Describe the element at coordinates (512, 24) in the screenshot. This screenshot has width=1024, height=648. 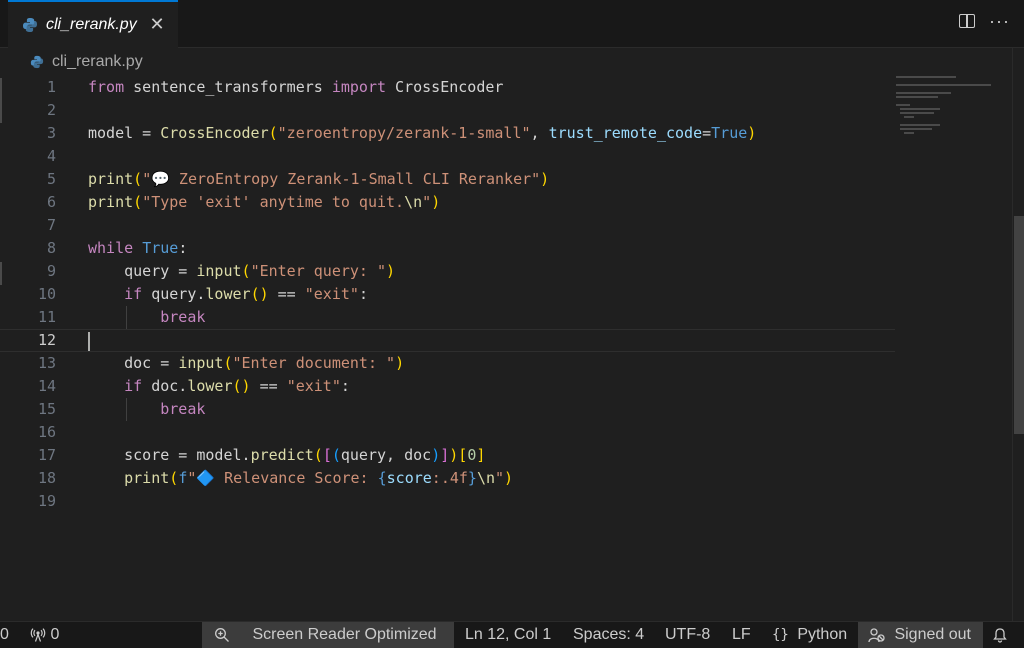
I see `editor-tab-bar: cli_rerank.py ✕ ···` at that location.